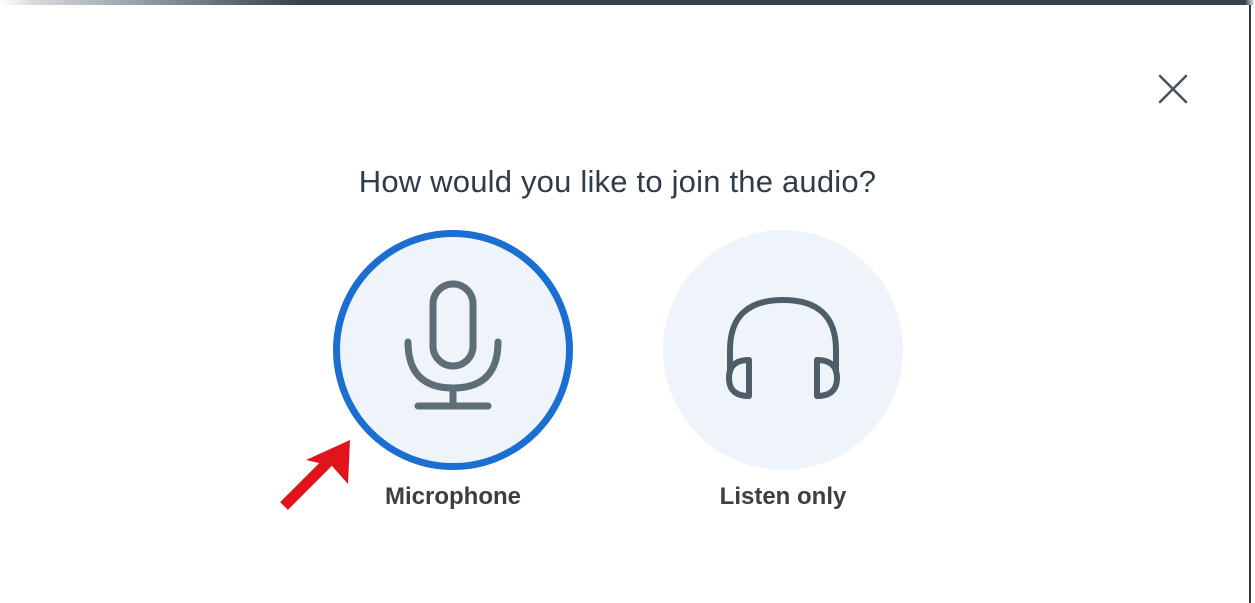 Image resolution: width=1255 pixels, height=603 pixels. I want to click on microphone-icon, so click(453, 345).